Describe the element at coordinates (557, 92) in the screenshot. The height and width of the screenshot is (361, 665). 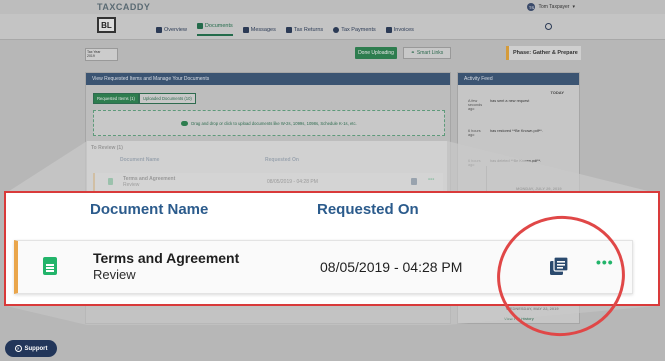
I see `today-label: TODAY` at that location.